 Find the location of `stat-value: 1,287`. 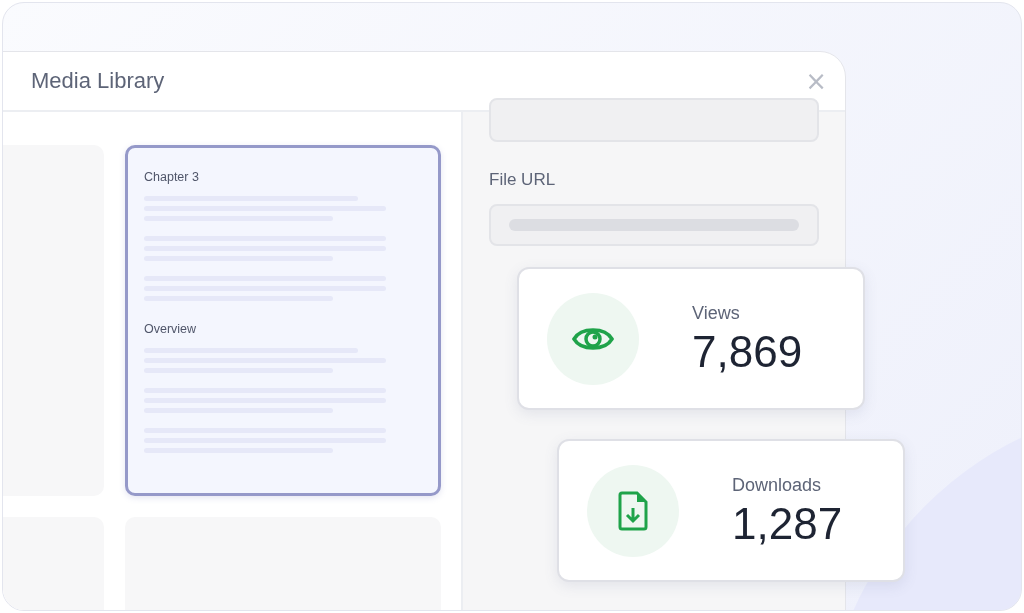

stat-value: 1,287 is located at coordinates (787, 524).